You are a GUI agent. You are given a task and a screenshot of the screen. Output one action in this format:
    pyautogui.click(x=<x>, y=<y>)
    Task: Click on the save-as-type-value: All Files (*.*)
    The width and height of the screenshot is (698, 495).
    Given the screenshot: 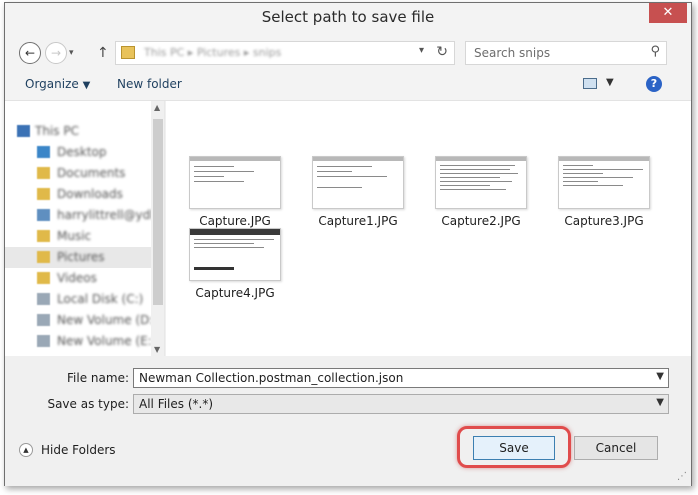 What is the action you would take?
    pyautogui.click(x=176, y=404)
    